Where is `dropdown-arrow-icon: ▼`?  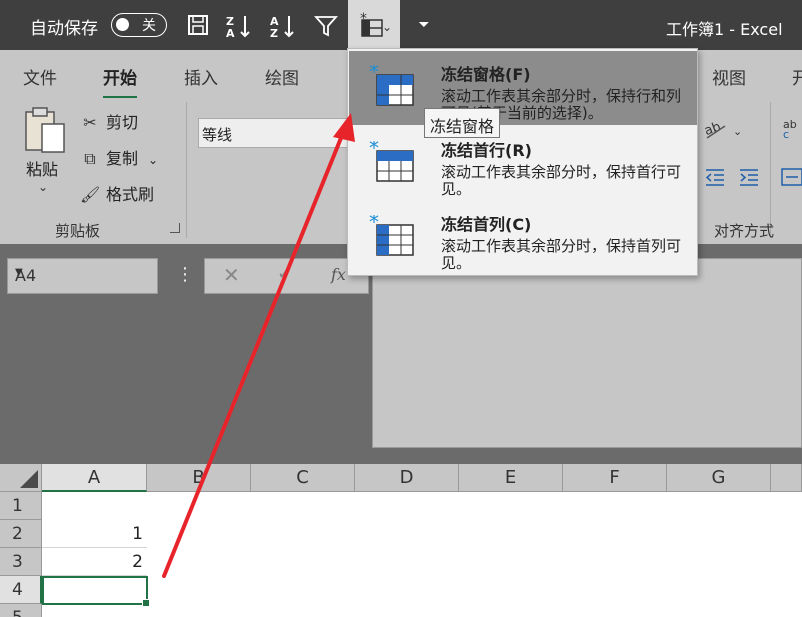 dropdown-arrow-icon: ▼ is located at coordinates (83, 272).